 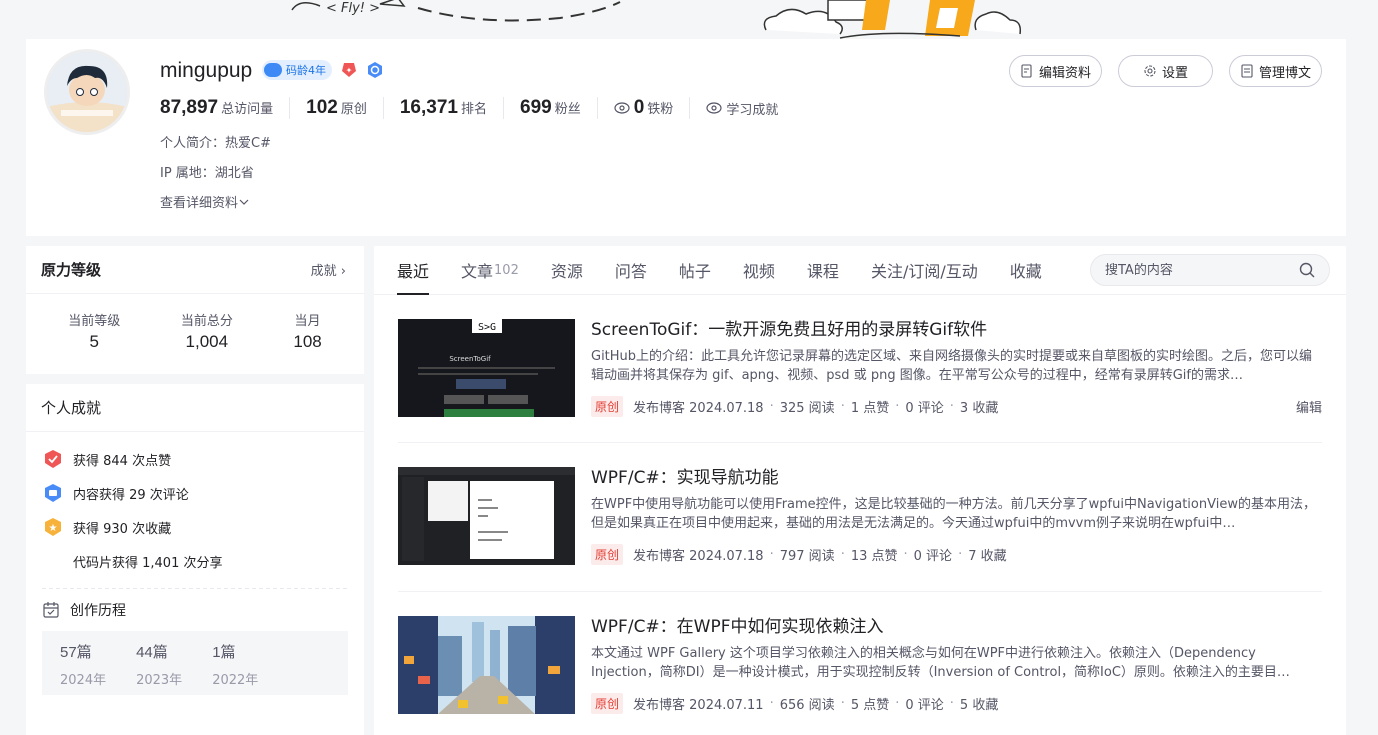 What do you see at coordinates (195, 663) in the screenshot?
I see `history-years: 57篇 2024年 44篇 2023年 1篇 2022年` at bounding box center [195, 663].